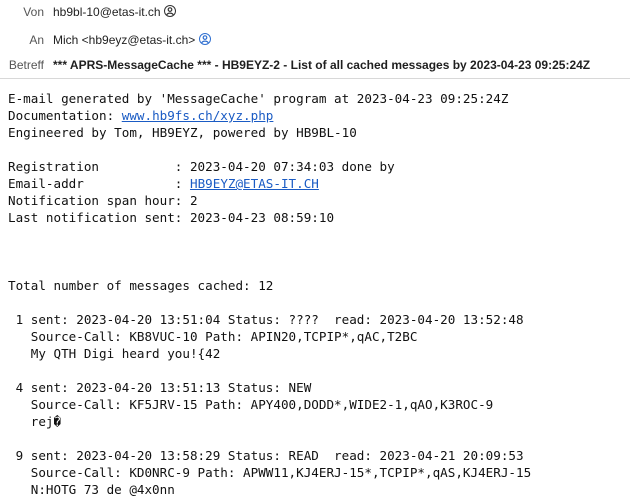 Image resolution: width=630 pixels, height=498 pixels. Describe the element at coordinates (160, 387) in the screenshot. I see `message-2-header: 4 sent: 2023-04-20 13:51:13 Status: NEW` at that location.